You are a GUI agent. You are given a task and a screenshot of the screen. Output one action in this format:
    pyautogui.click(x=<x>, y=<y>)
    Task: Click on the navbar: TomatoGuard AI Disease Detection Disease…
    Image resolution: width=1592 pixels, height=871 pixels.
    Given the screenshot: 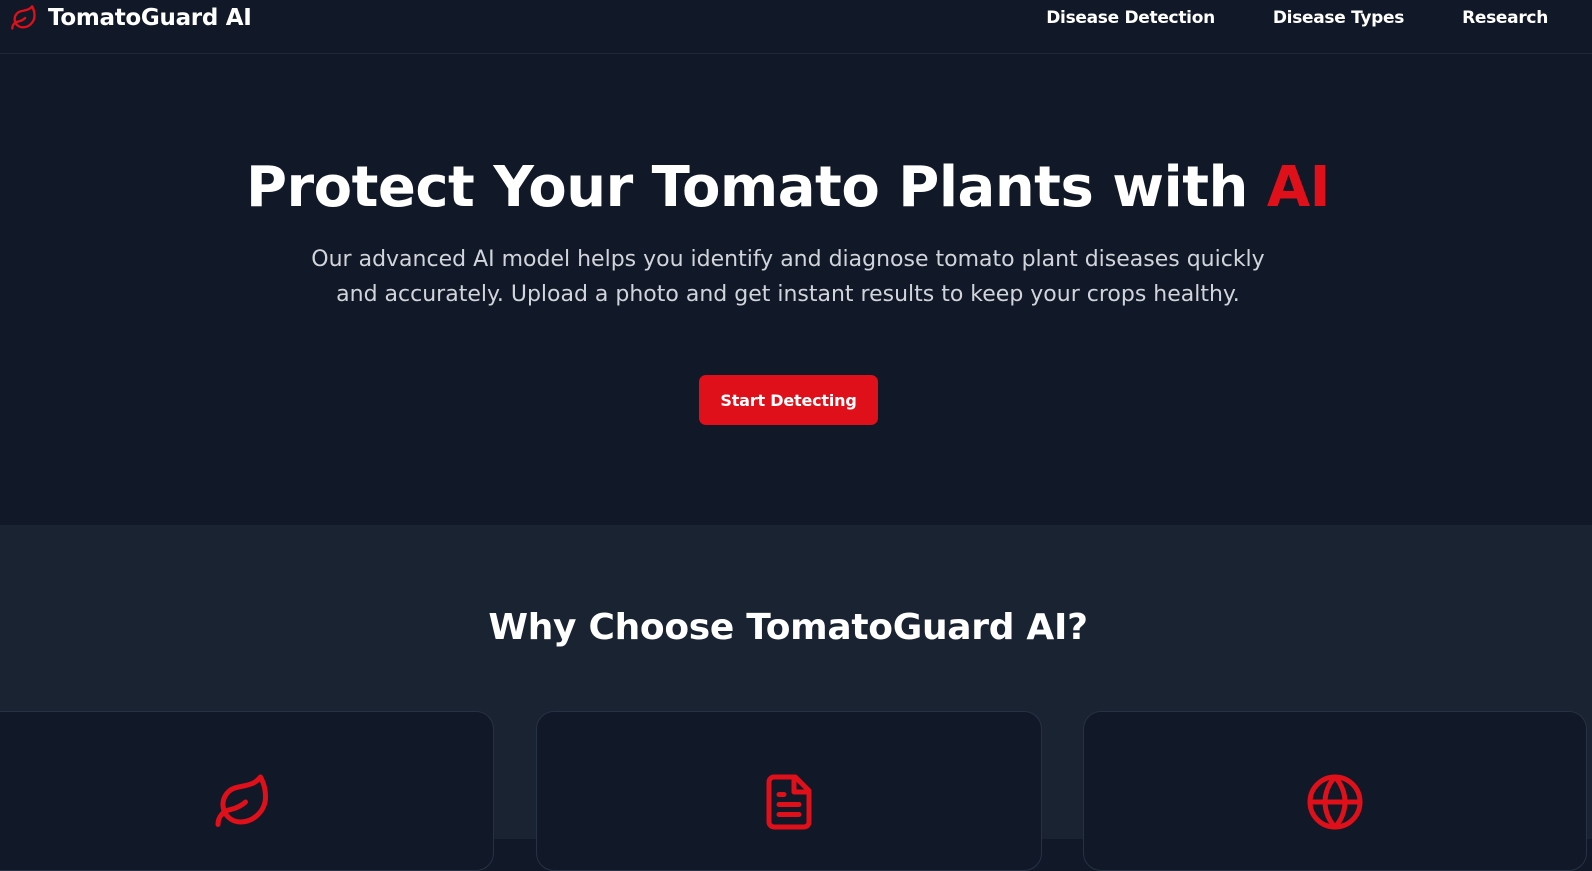 What is the action you would take?
    pyautogui.click(x=796, y=27)
    